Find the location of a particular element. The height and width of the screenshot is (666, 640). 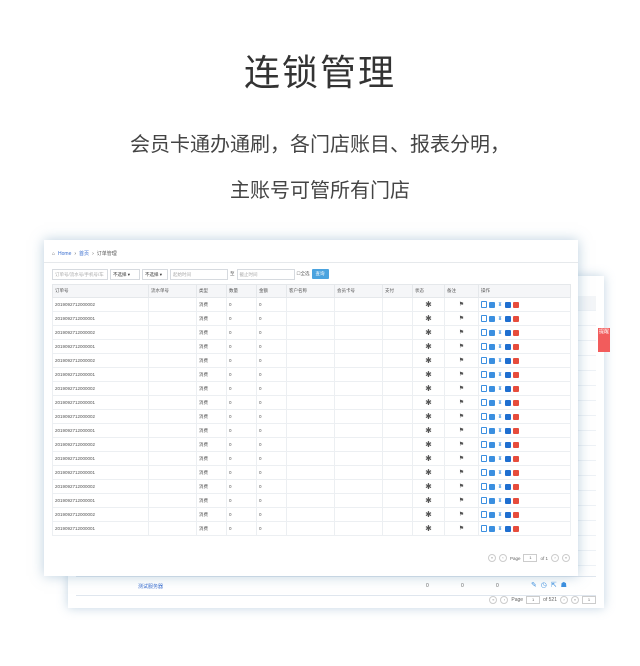

column-header: 金额 is located at coordinates (271, 291).